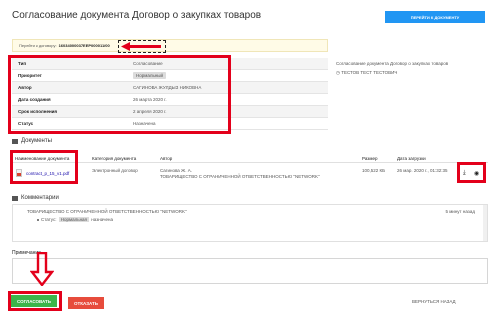 This screenshot has width=489, height=318. I want to click on bullet-icon, so click(38, 219).